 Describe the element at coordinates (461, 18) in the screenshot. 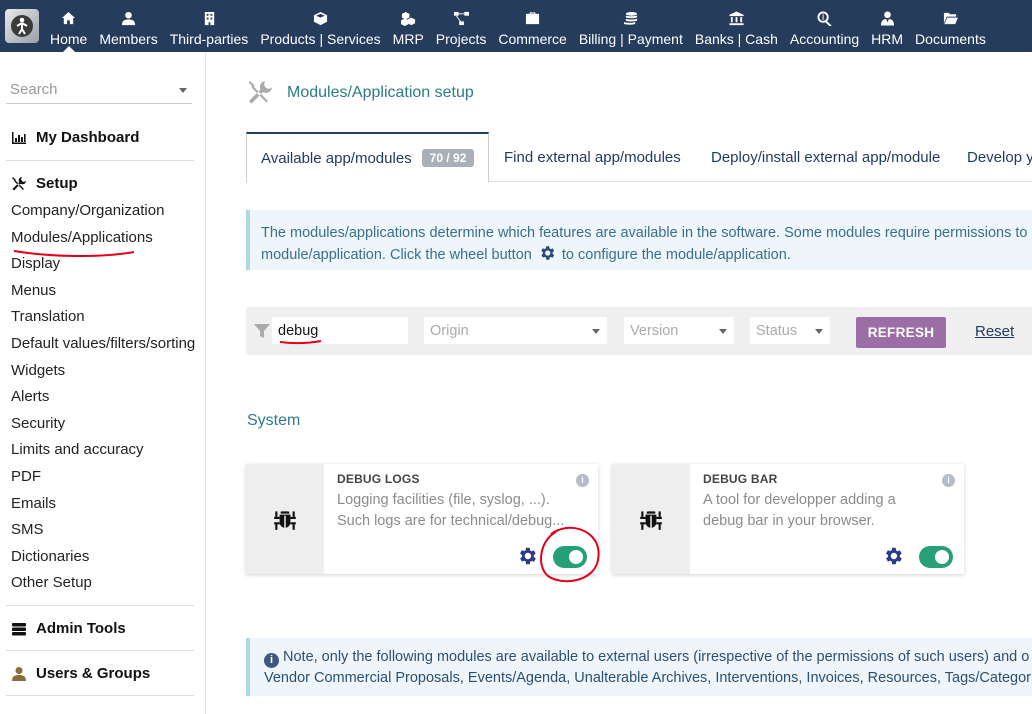

I see `project-diagram-icon` at that location.